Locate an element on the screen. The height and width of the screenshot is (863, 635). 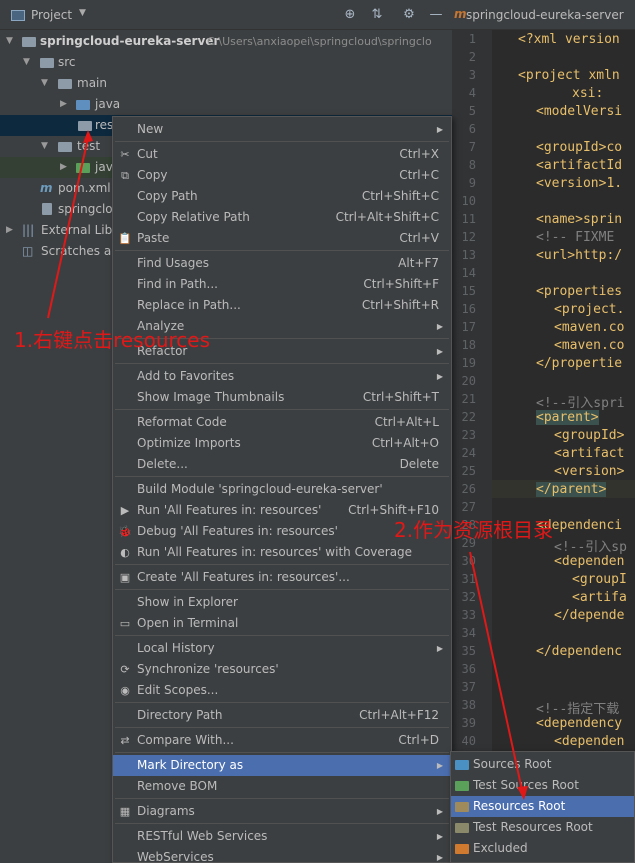
menu-item-icon: ⇄ is located at coordinates (125, 740).